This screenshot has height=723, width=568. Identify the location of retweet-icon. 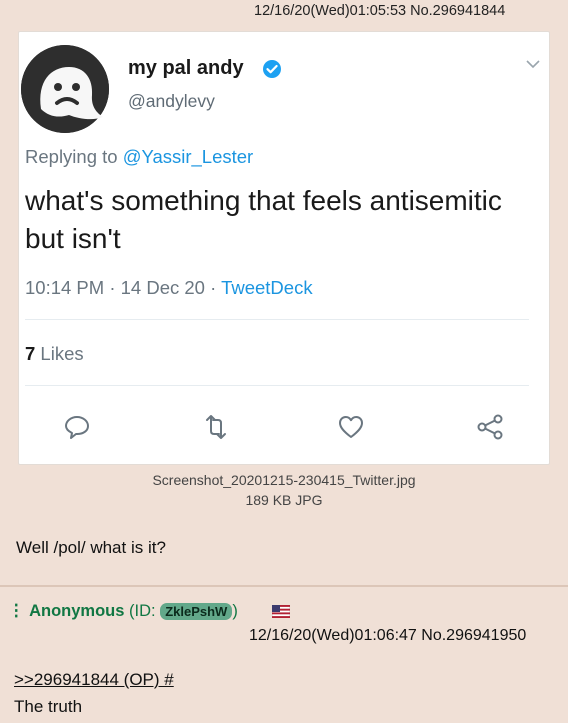
(216, 427).